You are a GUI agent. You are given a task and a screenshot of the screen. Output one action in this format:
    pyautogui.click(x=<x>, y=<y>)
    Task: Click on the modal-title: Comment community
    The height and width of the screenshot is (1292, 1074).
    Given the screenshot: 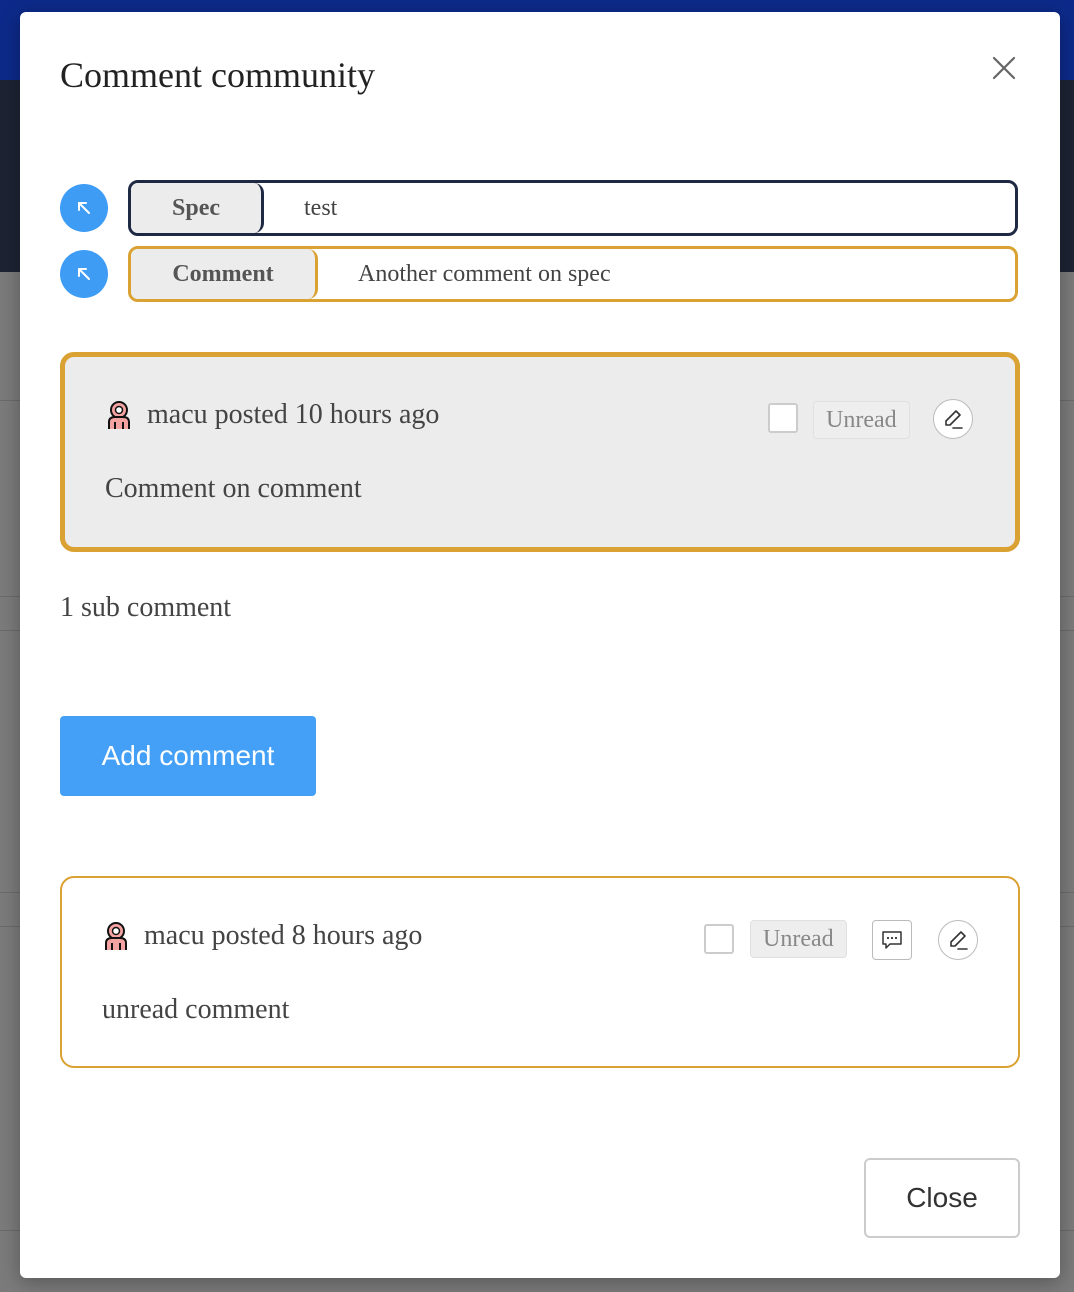 What is the action you would take?
    pyautogui.click(x=217, y=75)
    